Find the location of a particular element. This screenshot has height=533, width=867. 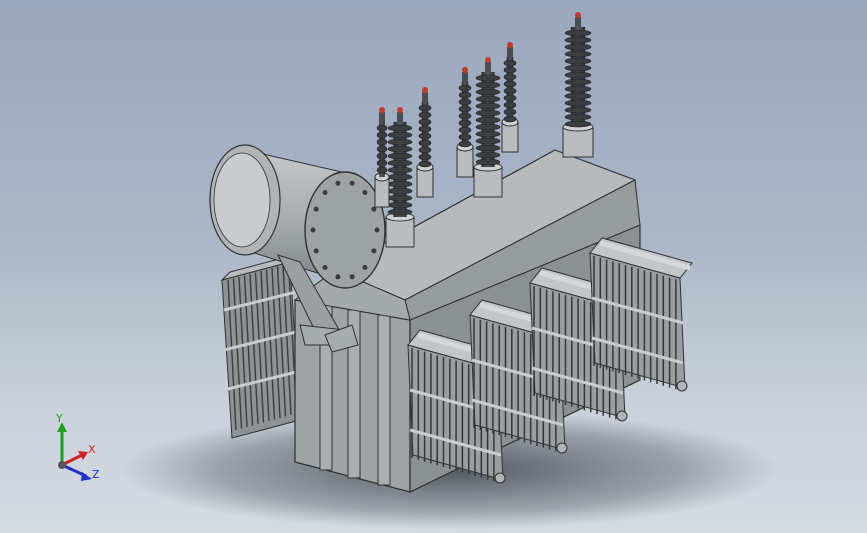

coordinate-triad: Y X Z is located at coordinates (80, 450).